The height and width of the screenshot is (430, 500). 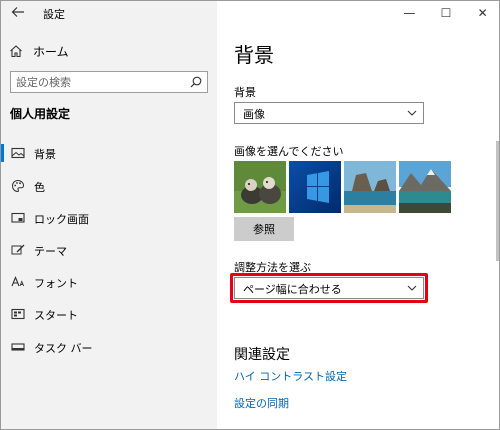 I want to click on theme-brush-icon, so click(x=18, y=249).